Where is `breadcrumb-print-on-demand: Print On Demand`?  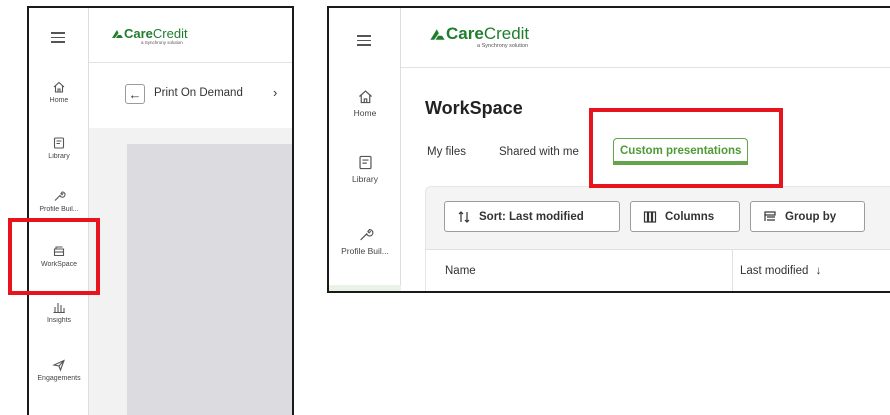
breadcrumb-print-on-demand: Print On Demand is located at coordinates (198, 93).